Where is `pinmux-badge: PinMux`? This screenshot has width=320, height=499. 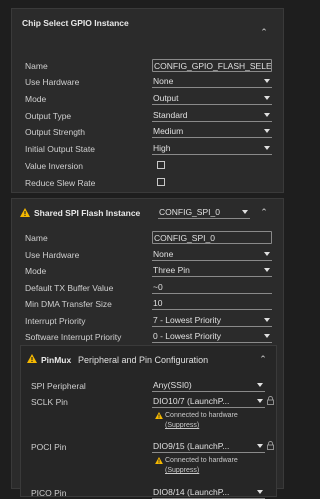
pinmux-badge: PinMux is located at coordinates (56, 360).